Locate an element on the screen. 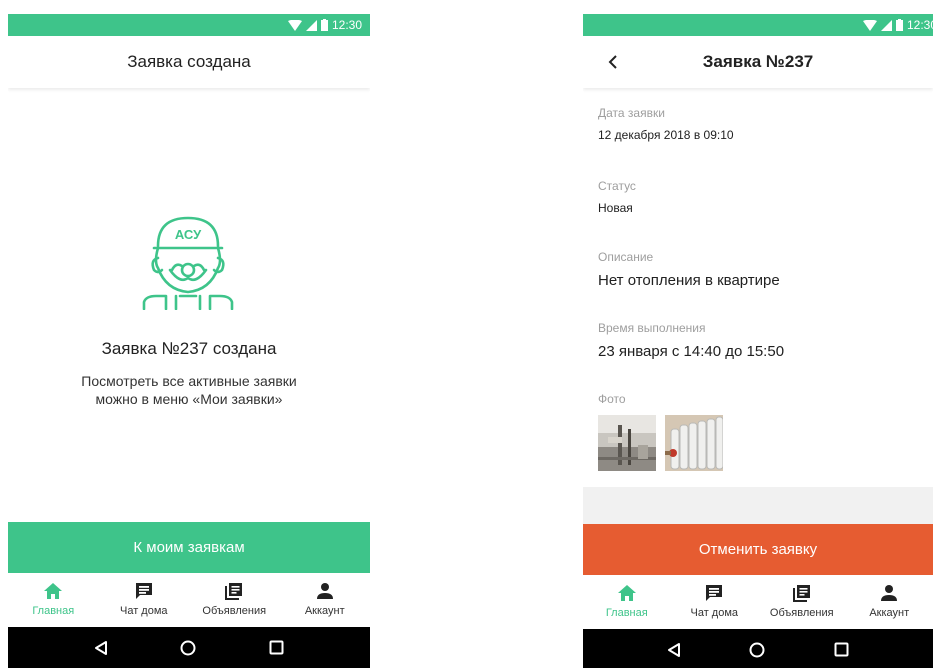 Image resolution: width=933 pixels, height=668 pixels. description-field: Описание Нет отопления в квартире is located at coordinates (689, 269).